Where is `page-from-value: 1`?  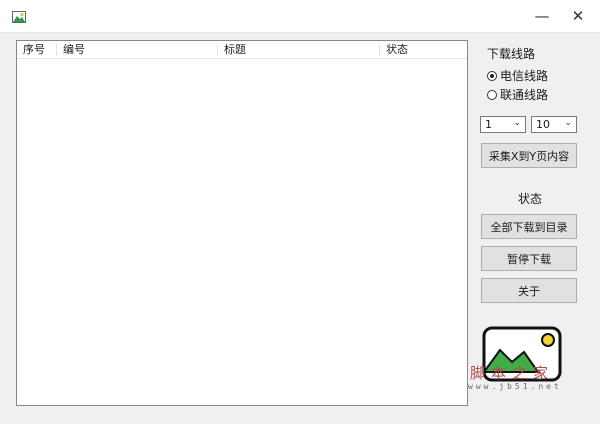
page-from-value: 1 is located at coordinates (488, 124).